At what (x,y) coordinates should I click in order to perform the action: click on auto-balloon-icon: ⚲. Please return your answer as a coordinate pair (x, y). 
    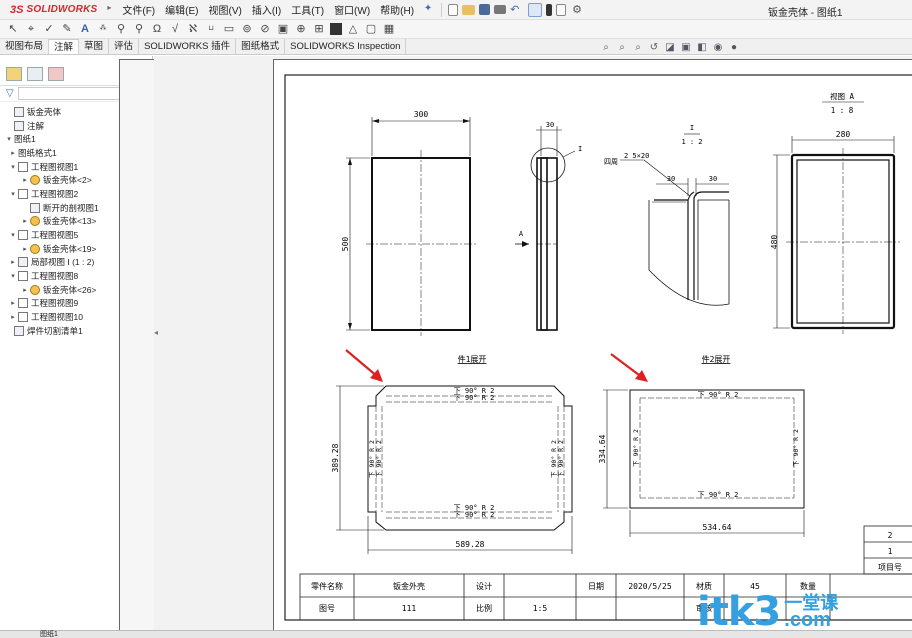
    Looking at the image, I should click on (139, 29).